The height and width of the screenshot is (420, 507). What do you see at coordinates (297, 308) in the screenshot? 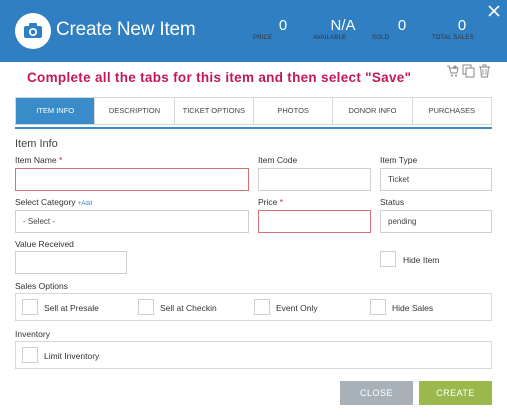
I see `event-only-label: Event Only` at bounding box center [297, 308].